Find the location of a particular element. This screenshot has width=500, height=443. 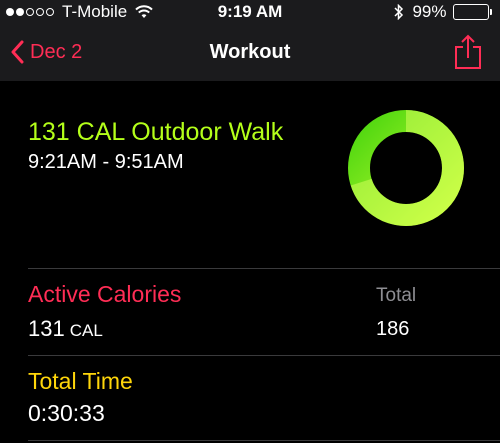

calories-unit: CAL is located at coordinates (86, 330).